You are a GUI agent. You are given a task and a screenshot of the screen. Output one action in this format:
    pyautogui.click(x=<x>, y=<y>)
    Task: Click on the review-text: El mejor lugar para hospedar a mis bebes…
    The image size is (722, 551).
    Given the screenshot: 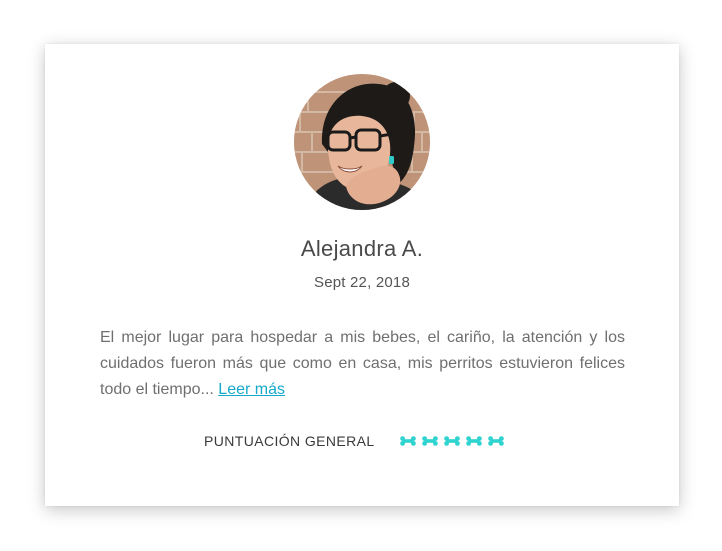 What is the action you would take?
    pyautogui.click(x=362, y=364)
    